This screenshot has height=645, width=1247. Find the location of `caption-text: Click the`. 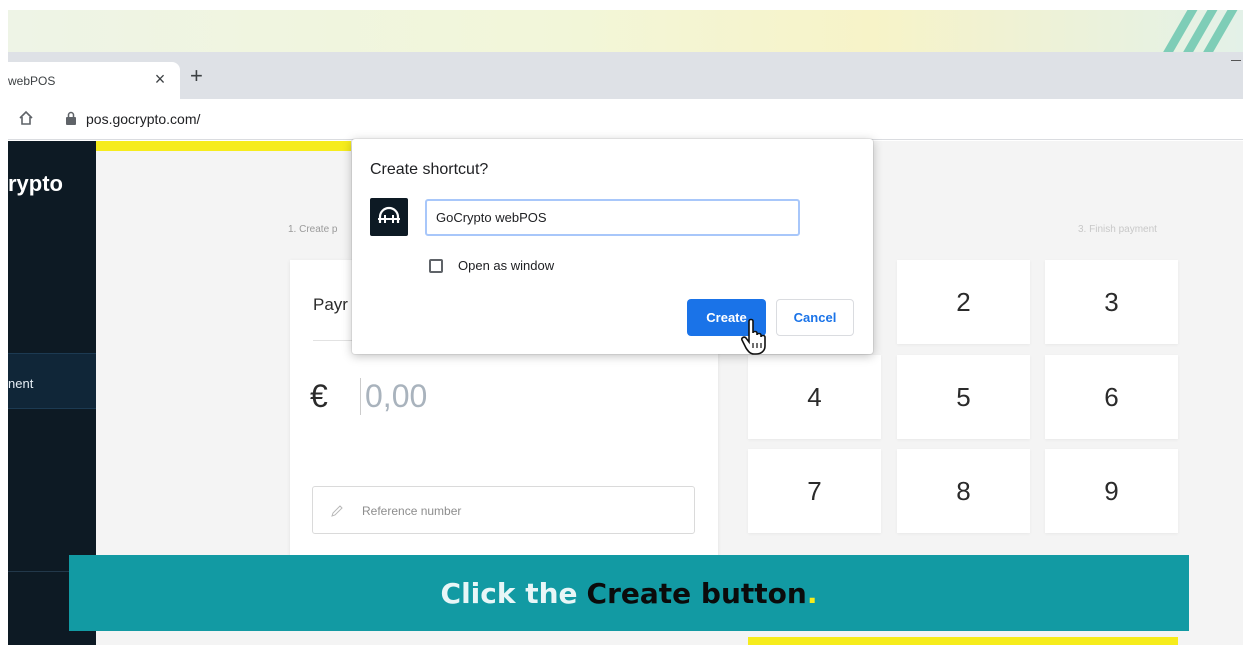

caption-text: Click the is located at coordinates (509, 593).